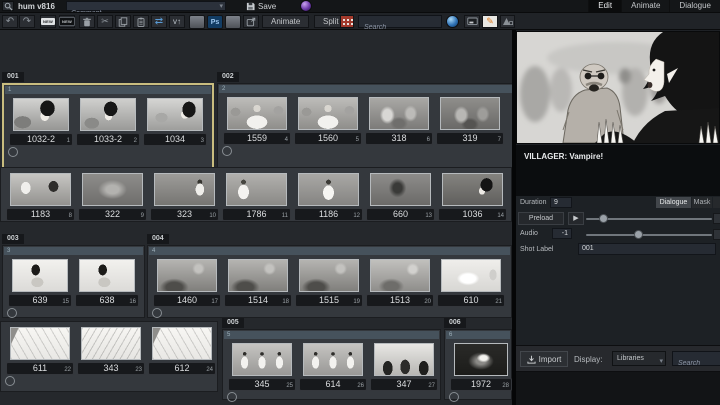 The image size is (720, 405). Describe the element at coordinates (177, 21) in the screenshot. I see `version-up-button: v↑` at that location.